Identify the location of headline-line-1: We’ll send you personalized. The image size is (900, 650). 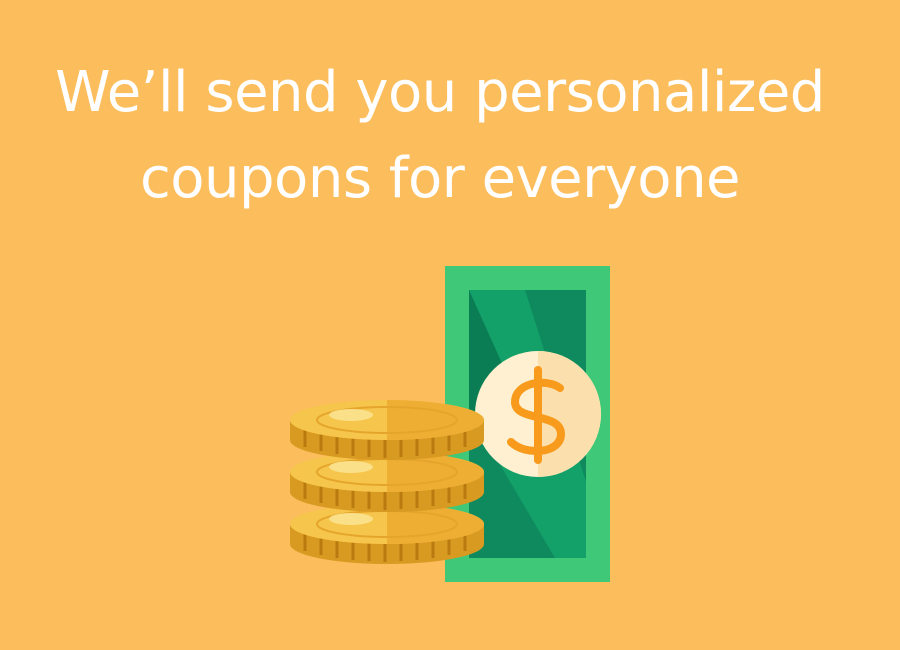
(440, 92).